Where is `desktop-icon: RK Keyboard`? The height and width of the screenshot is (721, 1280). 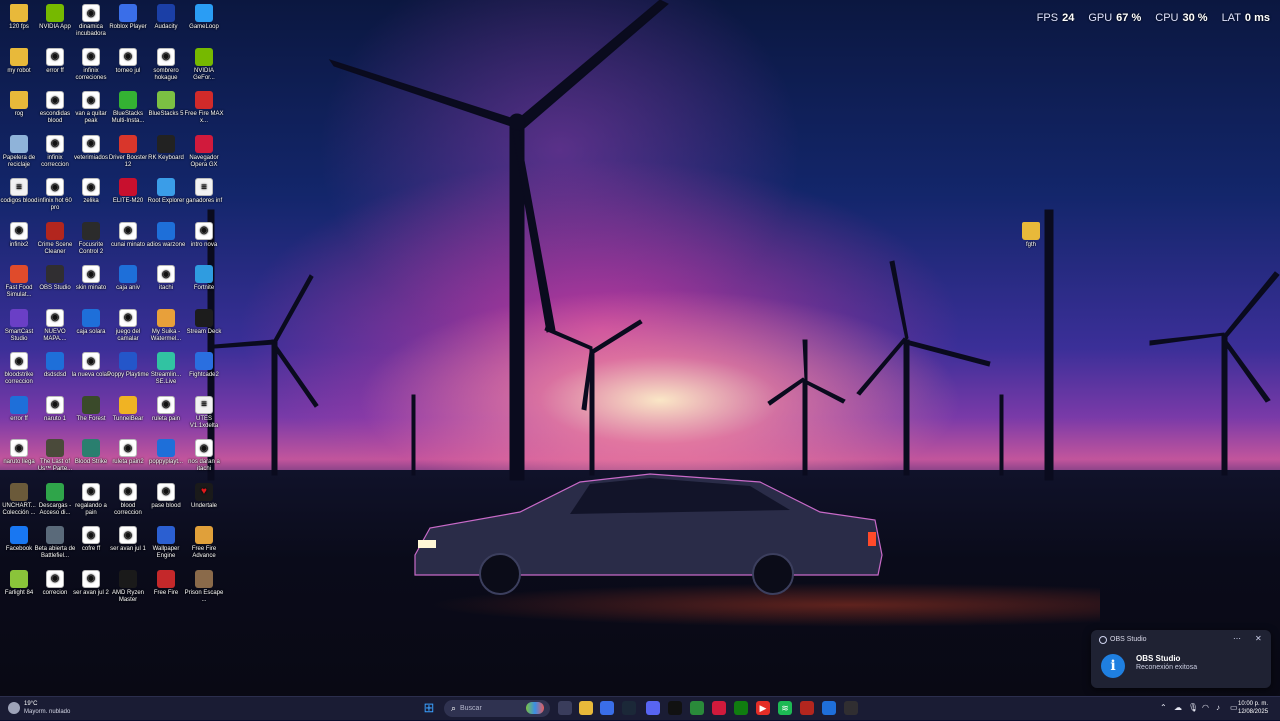
desktop-icon: RK Keyboard is located at coordinates (166, 148).